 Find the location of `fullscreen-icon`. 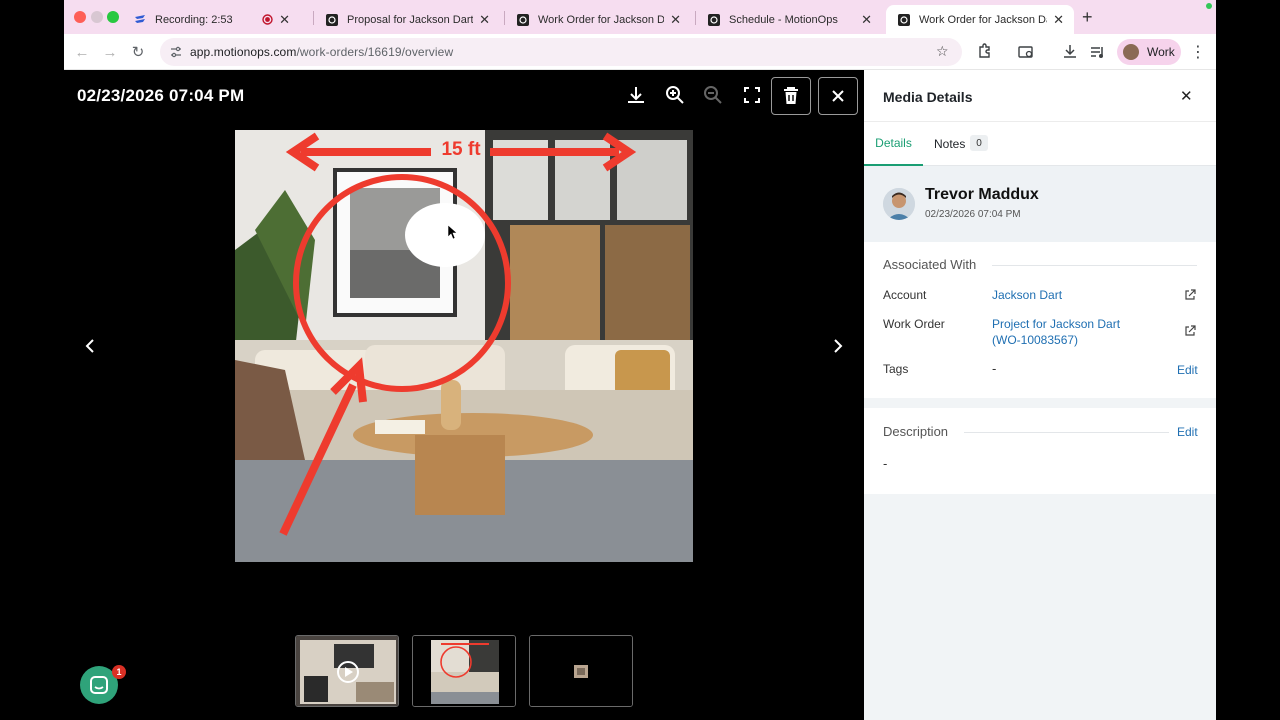

fullscreen-icon is located at coordinates (752, 95).